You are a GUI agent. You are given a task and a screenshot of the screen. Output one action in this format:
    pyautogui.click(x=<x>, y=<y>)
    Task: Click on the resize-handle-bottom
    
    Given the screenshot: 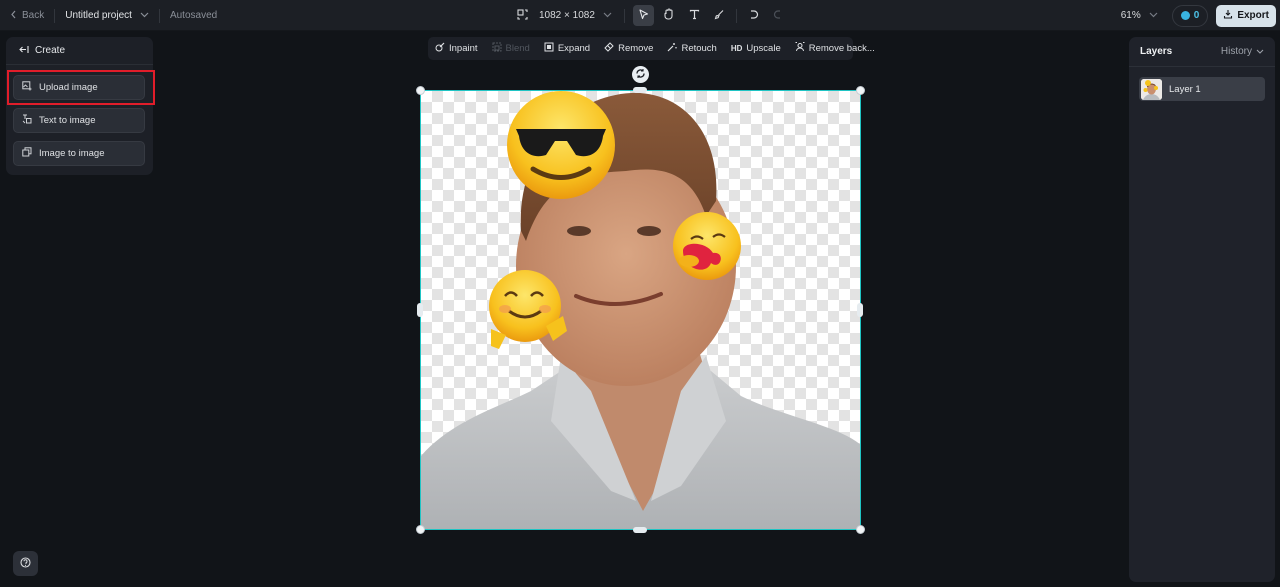 What is the action you would take?
    pyautogui.click(x=640, y=530)
    